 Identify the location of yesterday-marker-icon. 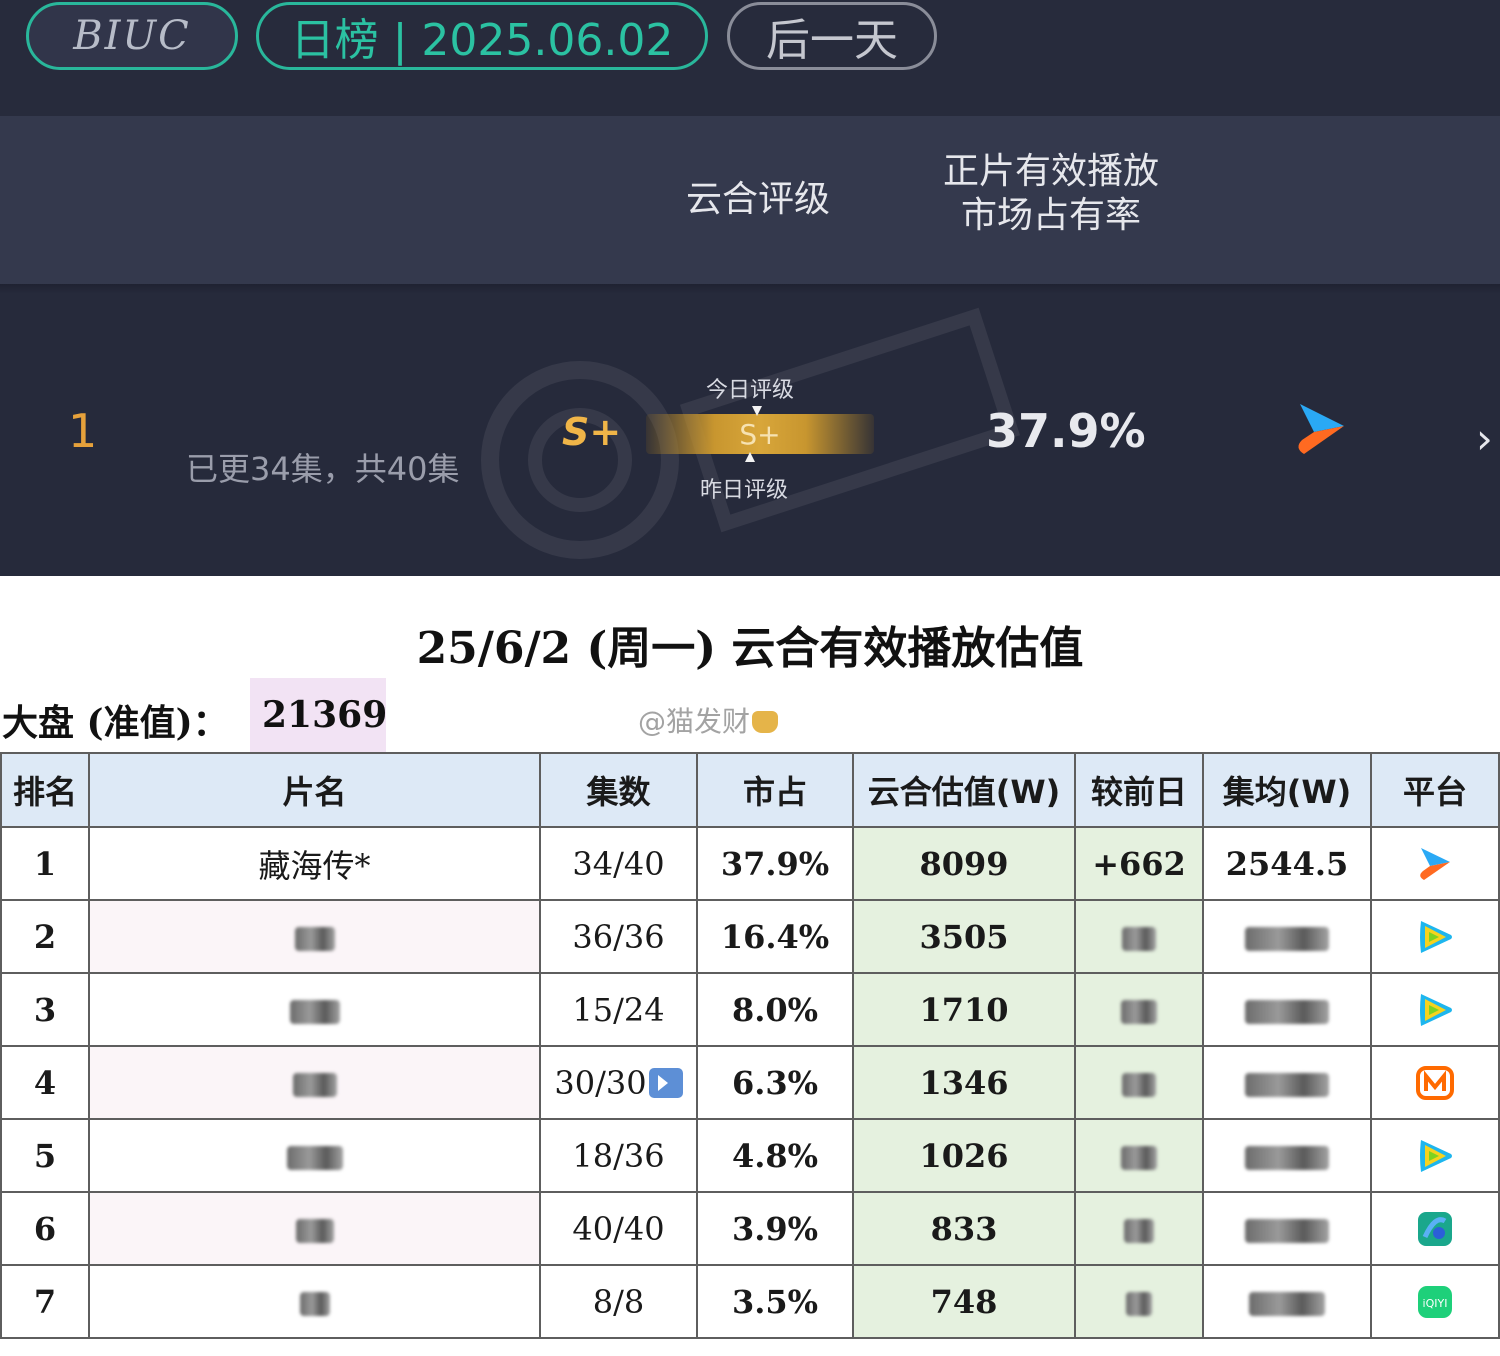
(750, 457).